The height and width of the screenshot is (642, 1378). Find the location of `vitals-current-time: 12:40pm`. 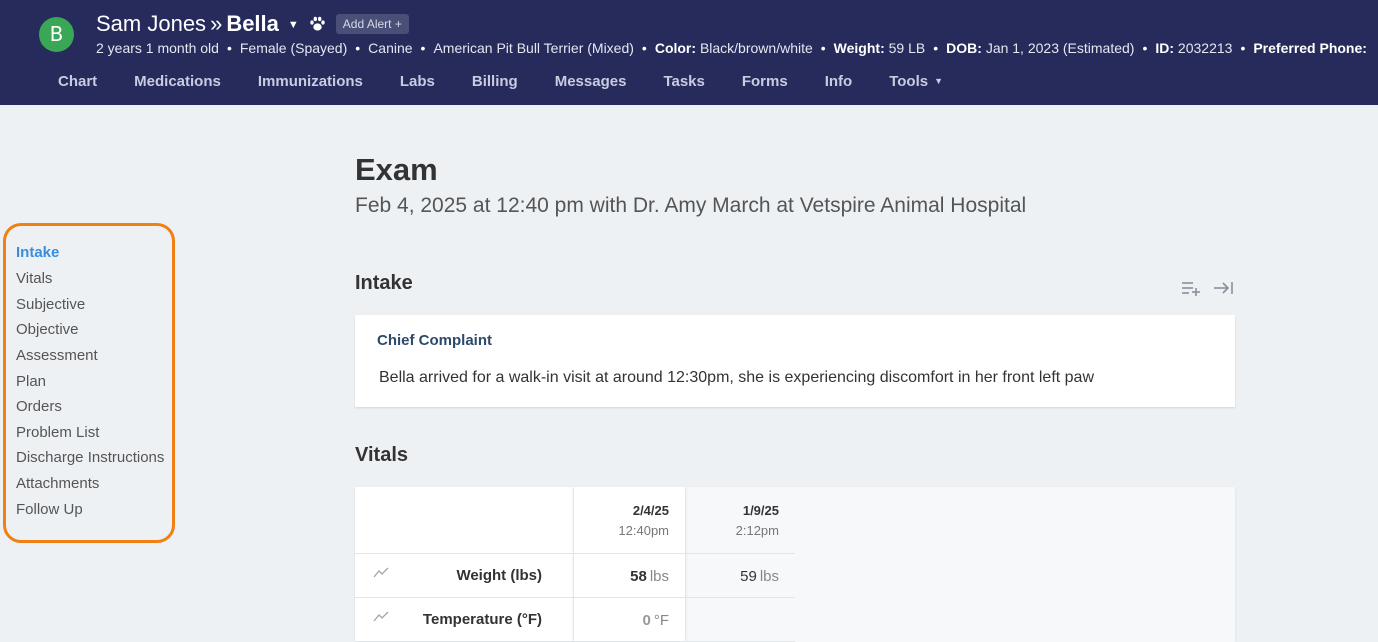

vitals-current-time: 12:40pm is located at coordinates (643, 530).